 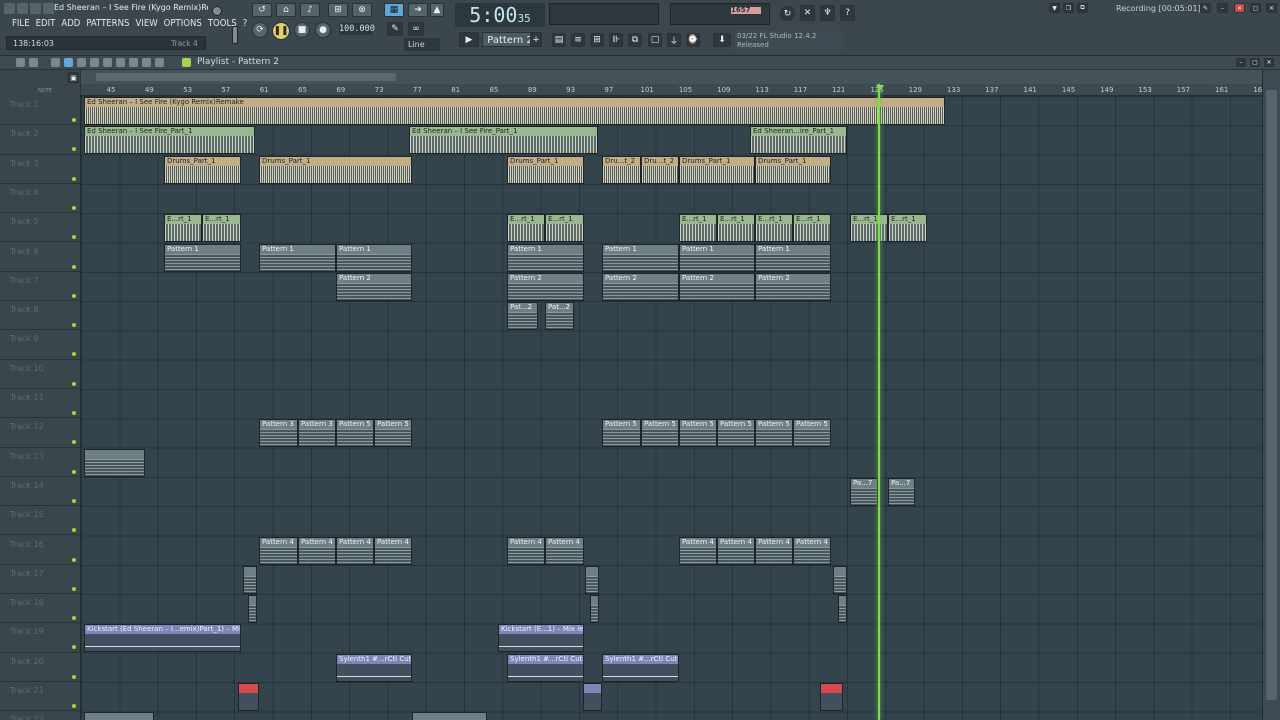 What do you see at coordinates (40, 433) in the screenshot?
I see `track-header: Track 12` at bounding box center [40, 433].